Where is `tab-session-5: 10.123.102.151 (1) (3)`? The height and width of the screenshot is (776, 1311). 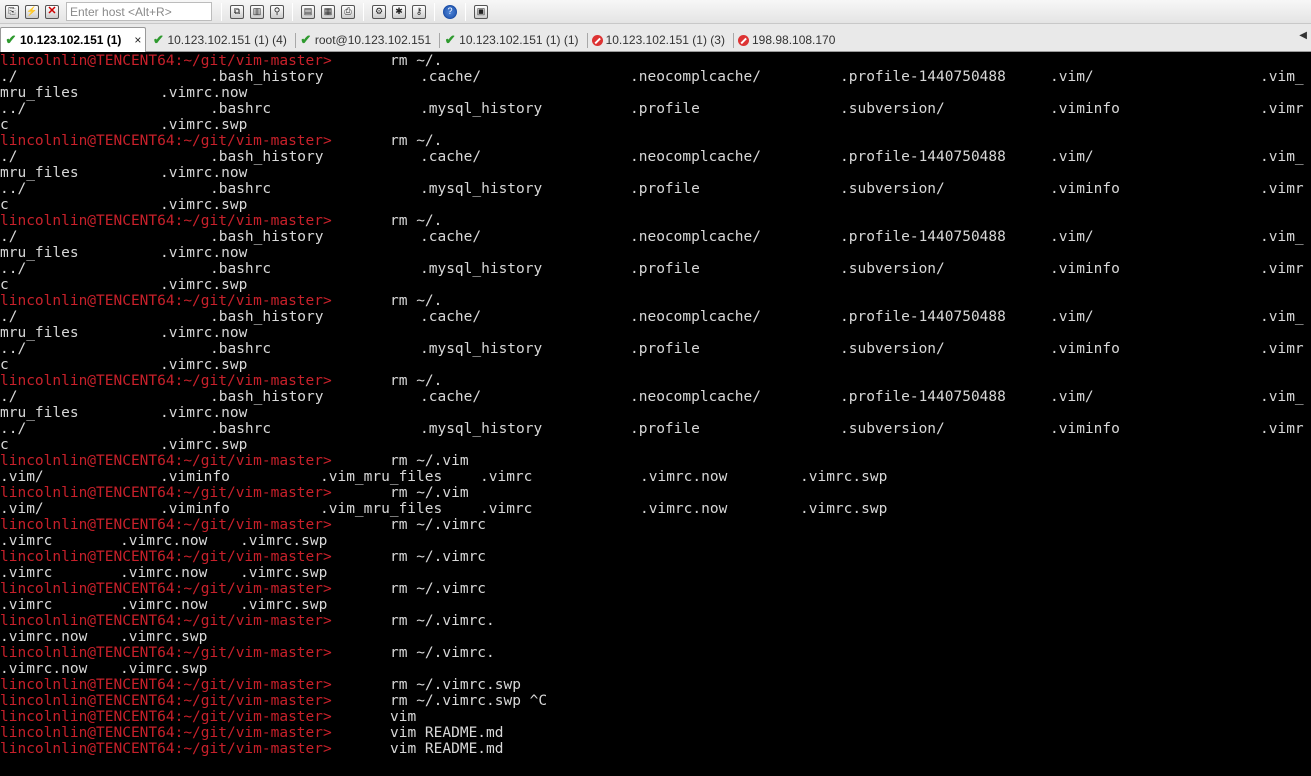 tab-session-5: 10.123.102.151 (1) (3) is located at coordinates (659, 39).